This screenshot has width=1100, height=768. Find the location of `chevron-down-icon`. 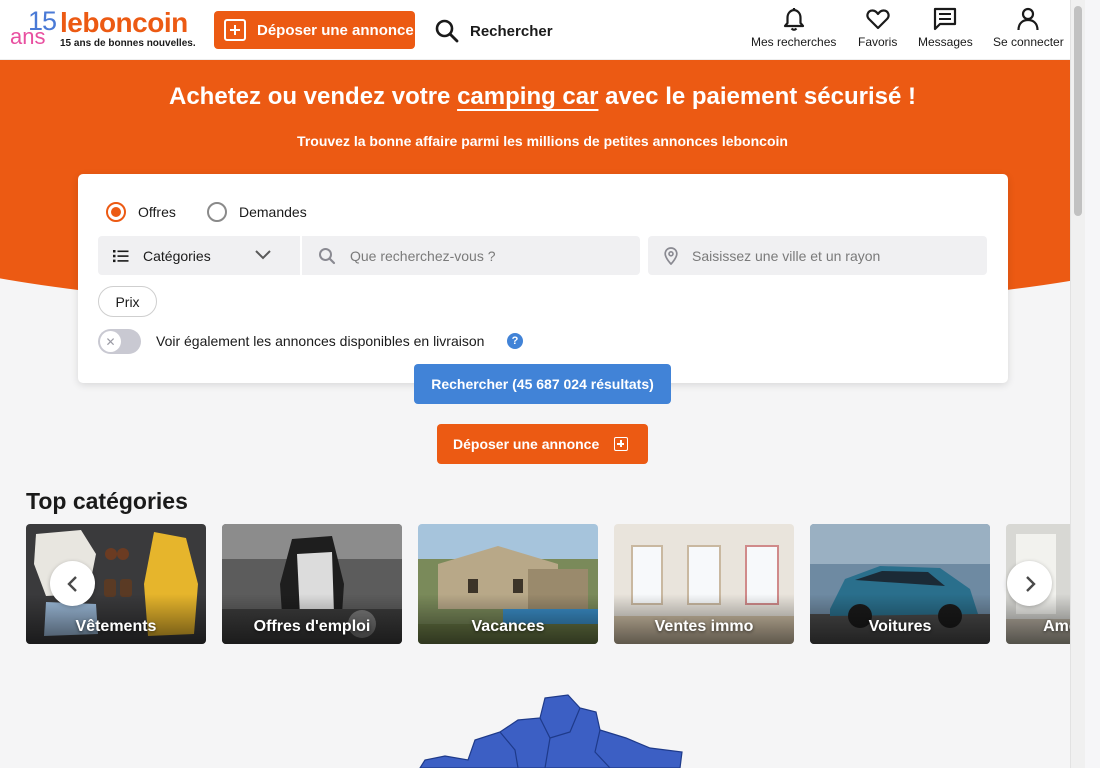

chevron-down-icon is located at coordinates (263, 255).